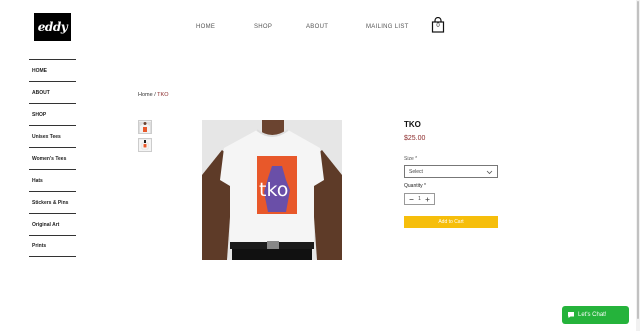  What do you see at coordinates (52, 92) in the screenshot?
I see `sidebar-item-about: ABOUT` at bounding box center [52, 92].